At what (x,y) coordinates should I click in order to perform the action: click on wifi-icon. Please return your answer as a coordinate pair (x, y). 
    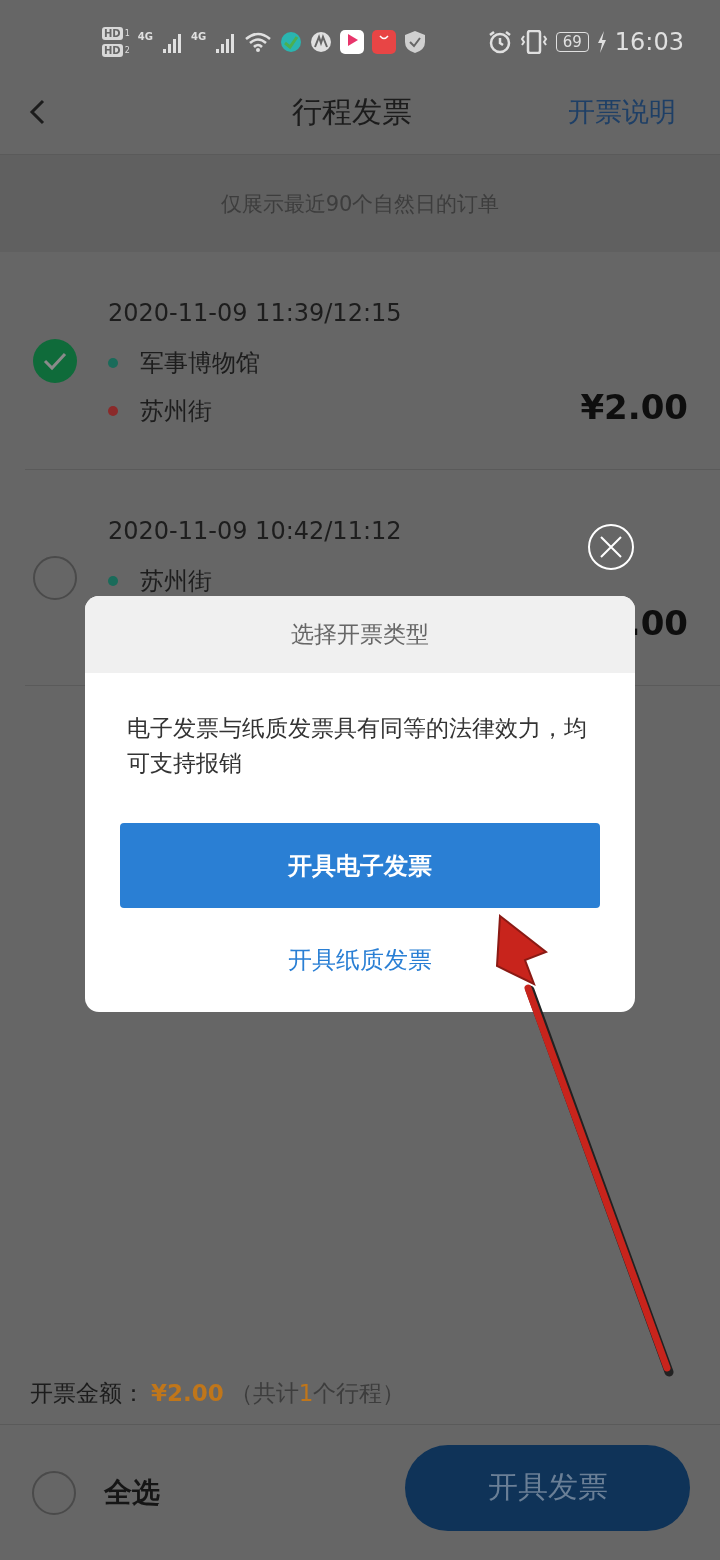
    Looking at the image, I should click on (258, 42).